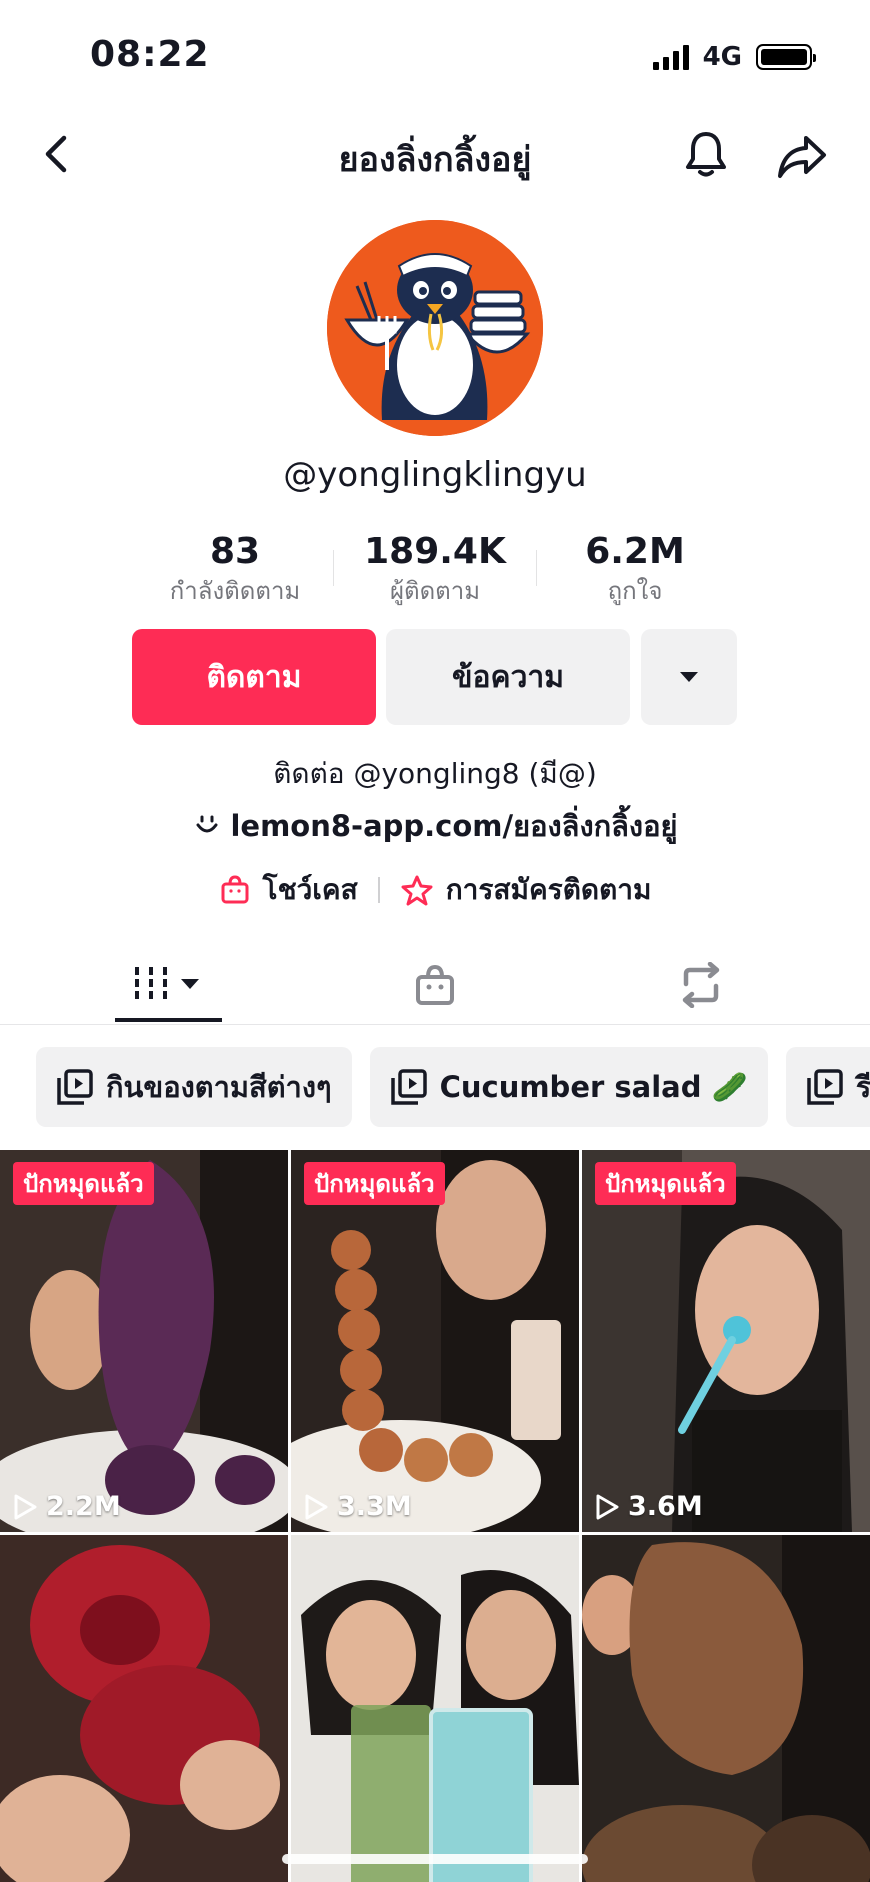 The image size is (870, 1882). I want to click on active-tab-indicator, so click(168, 1020).